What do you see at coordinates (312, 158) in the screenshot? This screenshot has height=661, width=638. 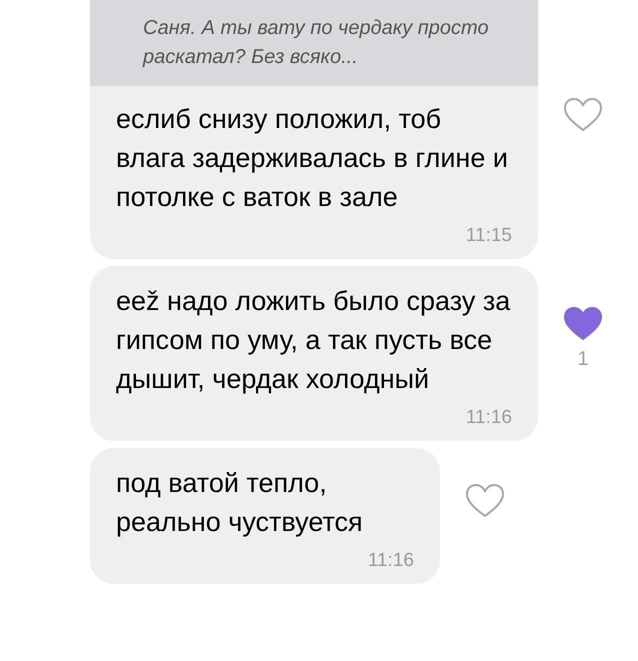 I see `message-text: еслиб снизу положил, тоб влага задерживалась в глине и потолке с ваток в зале` at bounding box center [312, 158].